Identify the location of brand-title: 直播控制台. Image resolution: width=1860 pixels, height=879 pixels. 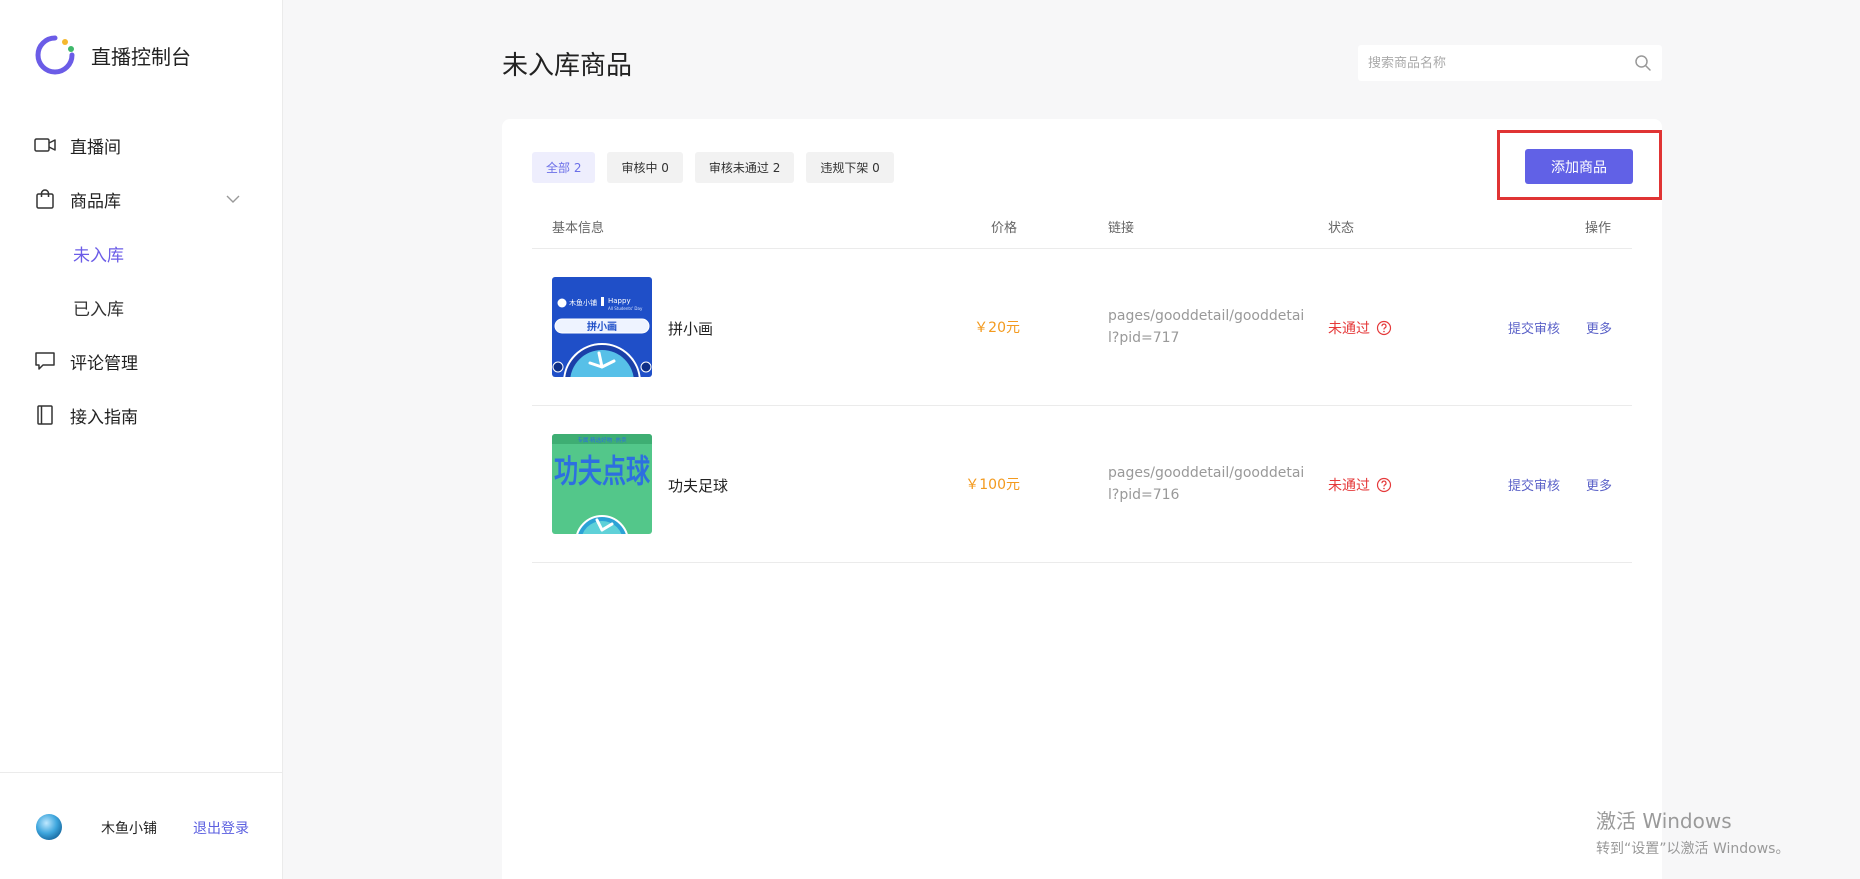
(141, 56).